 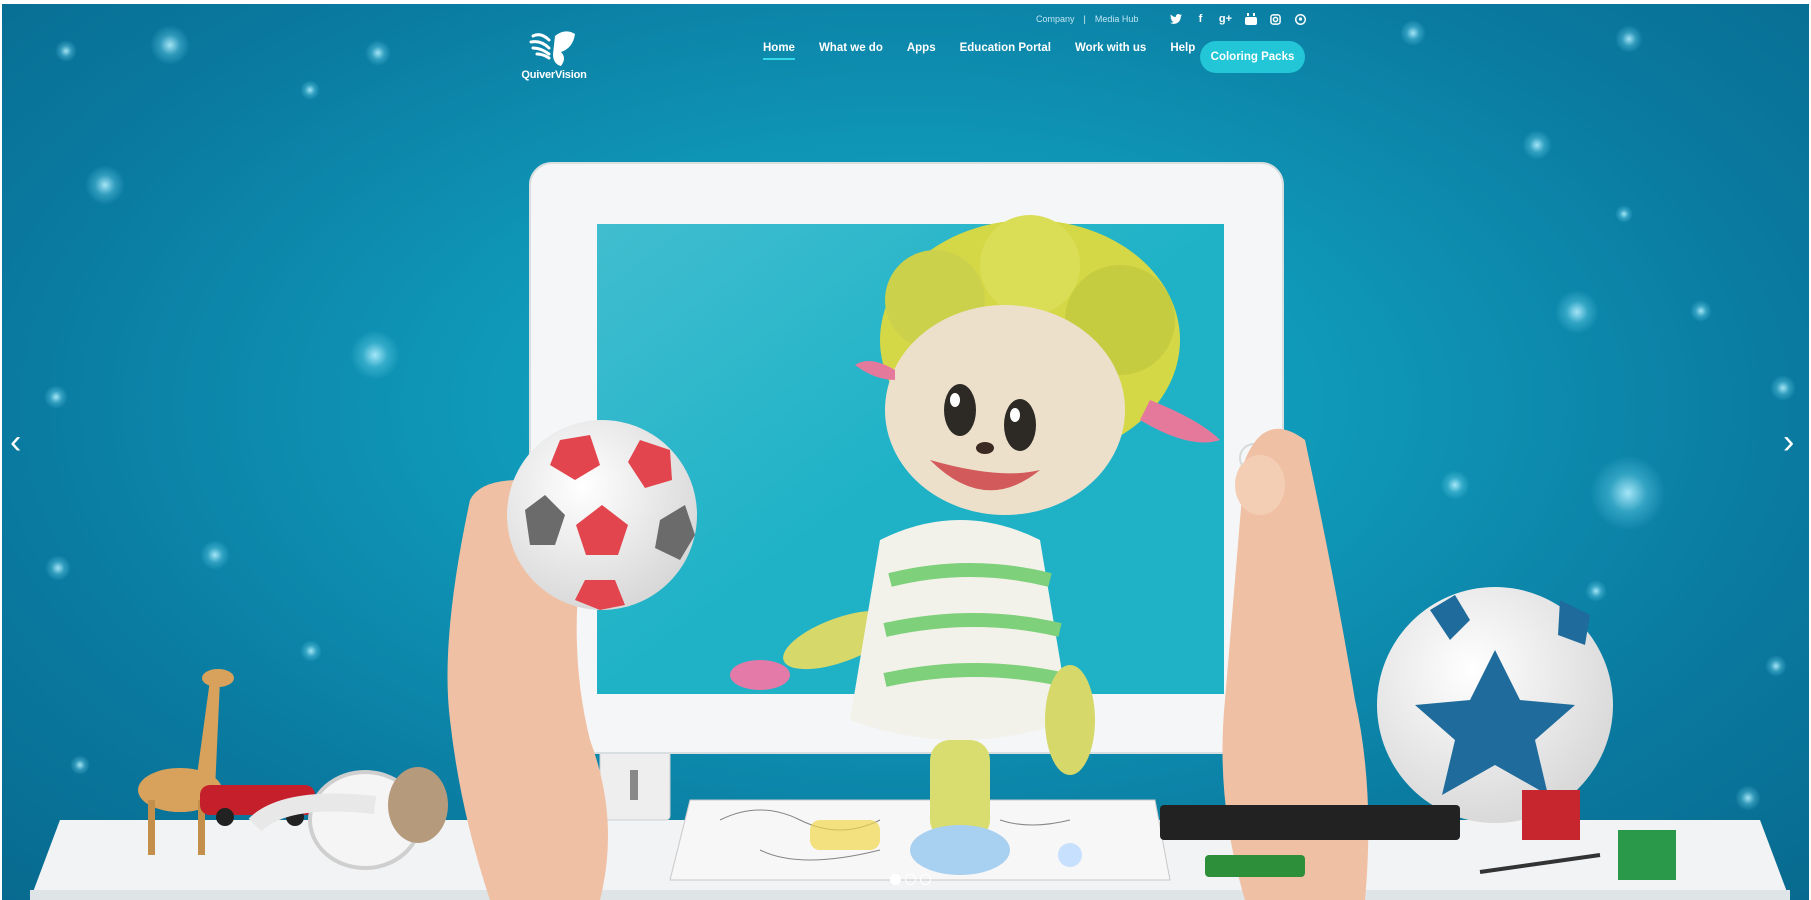 I want to click on next-slide-arrow-icon: ›, so click(x=1788, y=442).